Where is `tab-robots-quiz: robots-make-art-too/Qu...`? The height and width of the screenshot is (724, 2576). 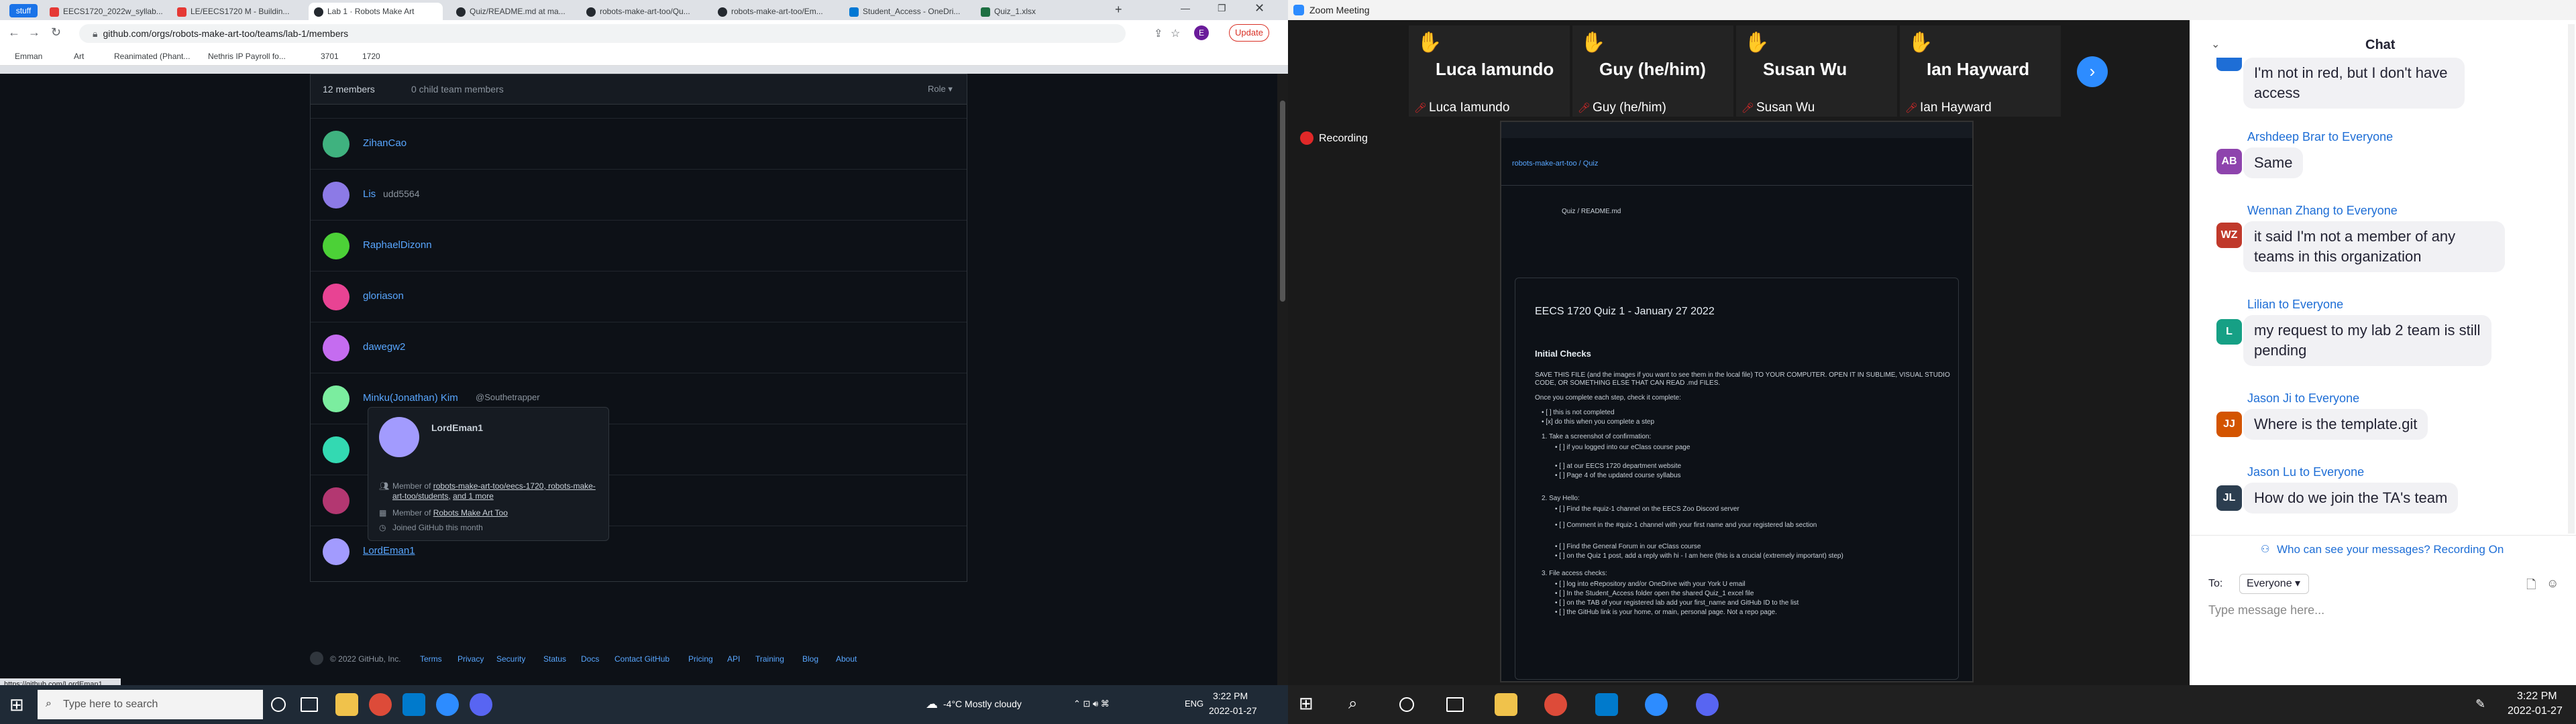
tab-robots-quiz: robots-make-art-too/Qu... is located at coordinates (644, 11).